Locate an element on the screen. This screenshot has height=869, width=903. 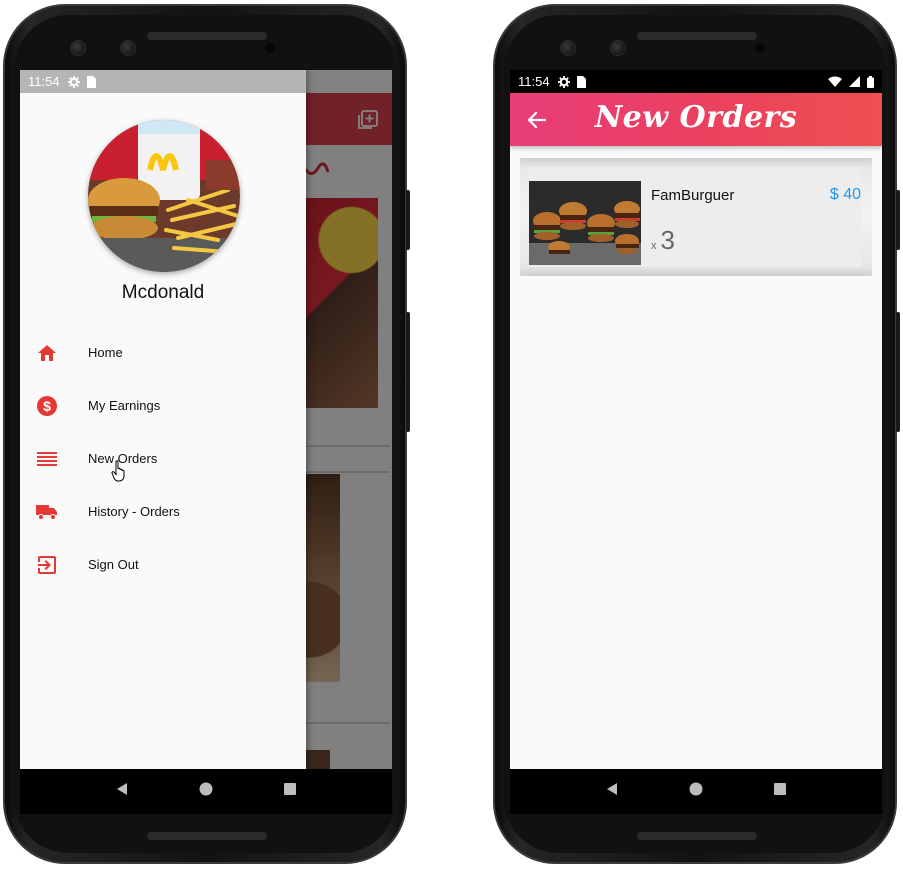
dollar-circle-icon: $ is located at coordinates (47, 406).